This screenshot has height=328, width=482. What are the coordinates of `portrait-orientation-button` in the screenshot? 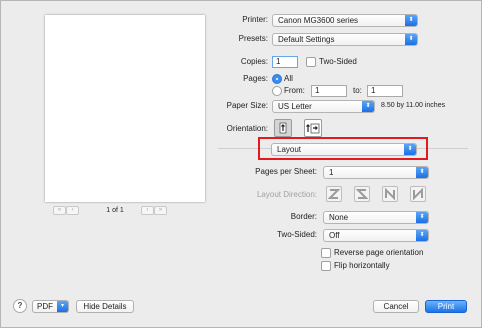 It's located at (283, 128).